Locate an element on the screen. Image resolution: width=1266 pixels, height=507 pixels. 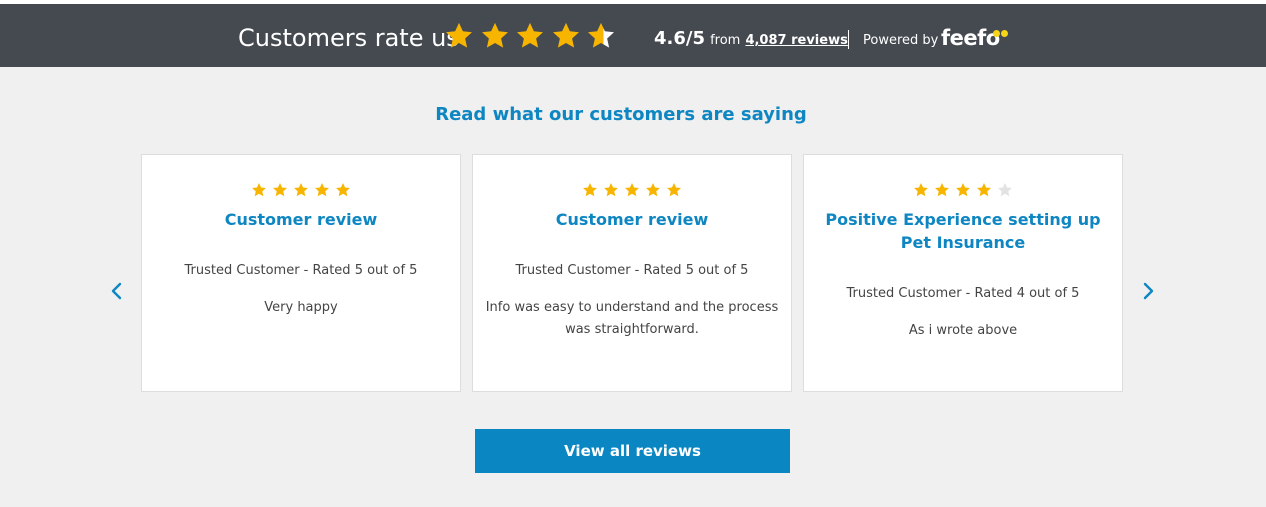
powered-by-label: Powered by is located at coordinates (901, 40).